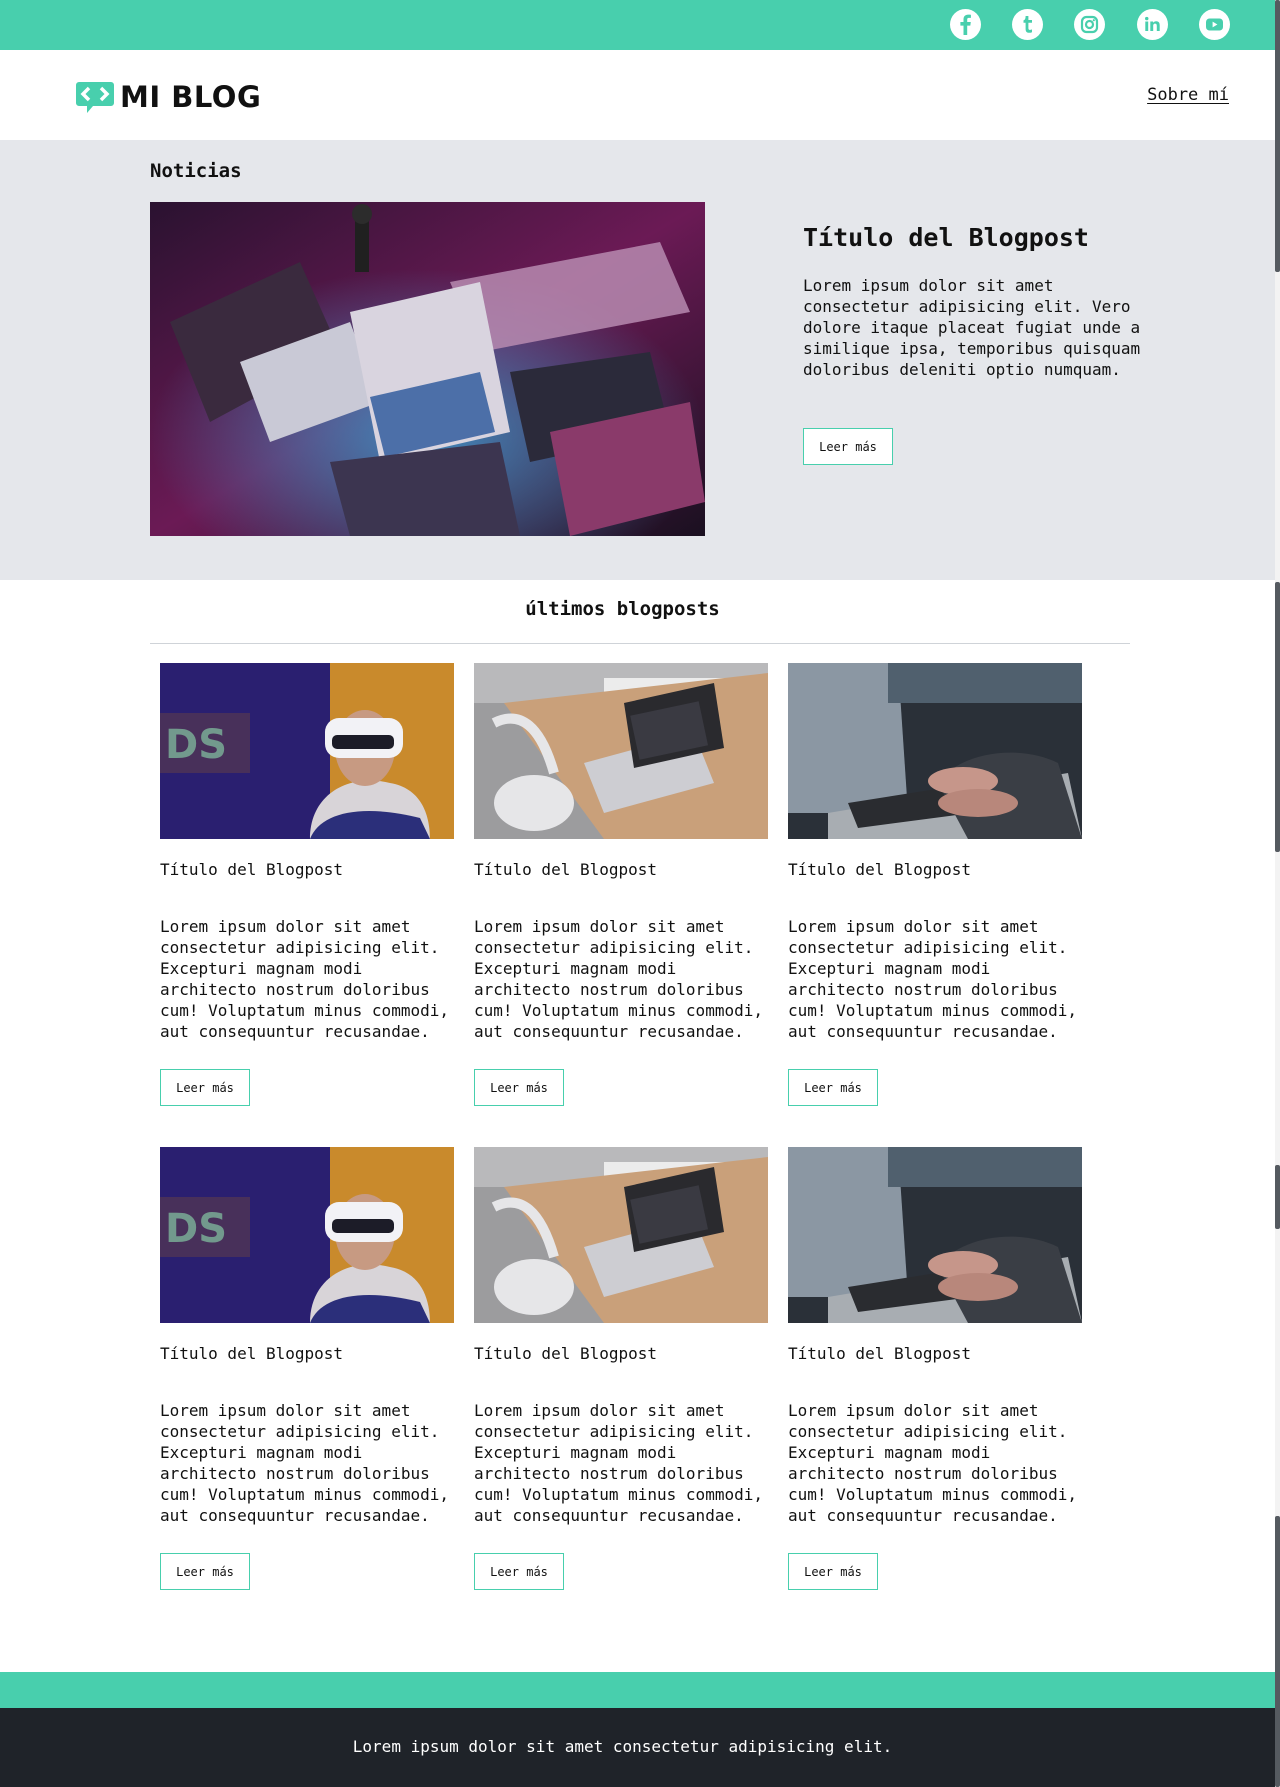  What do you see at coordinates (427, 369) in the screenshot?
I see `featured-post-image` at bounding box center [427, 369].